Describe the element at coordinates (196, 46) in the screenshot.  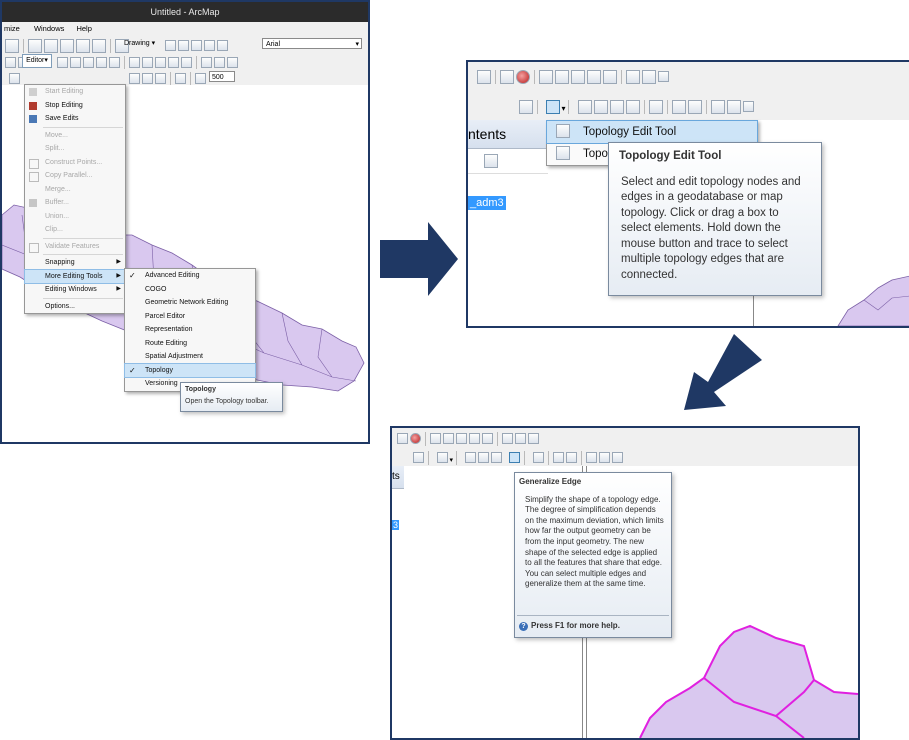
I see `rectangle-icon` at that location.